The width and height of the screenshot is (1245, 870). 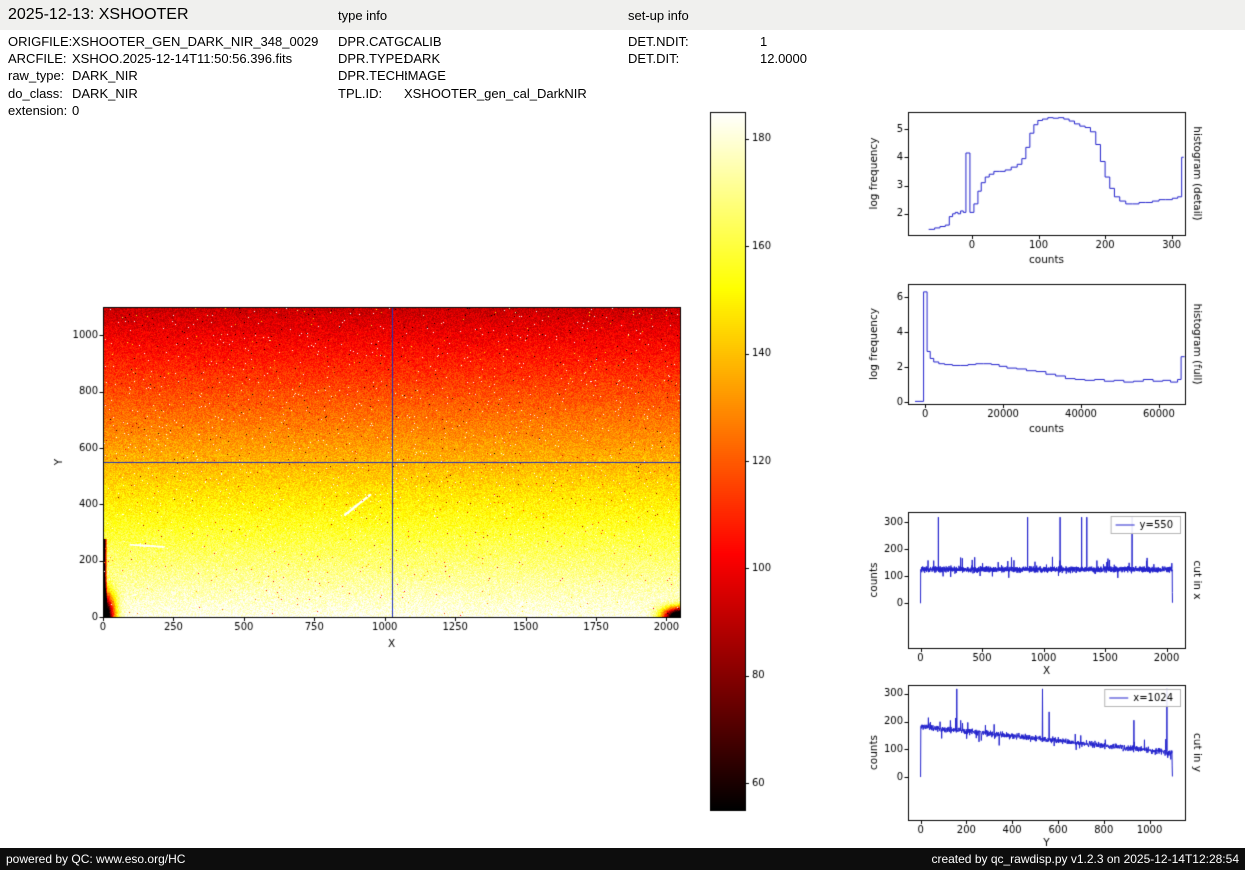 What do you see at coordinates (360, 93) in the screenshot?
I see `info-label: TPL.ID:` at bounding box center [360, 93].